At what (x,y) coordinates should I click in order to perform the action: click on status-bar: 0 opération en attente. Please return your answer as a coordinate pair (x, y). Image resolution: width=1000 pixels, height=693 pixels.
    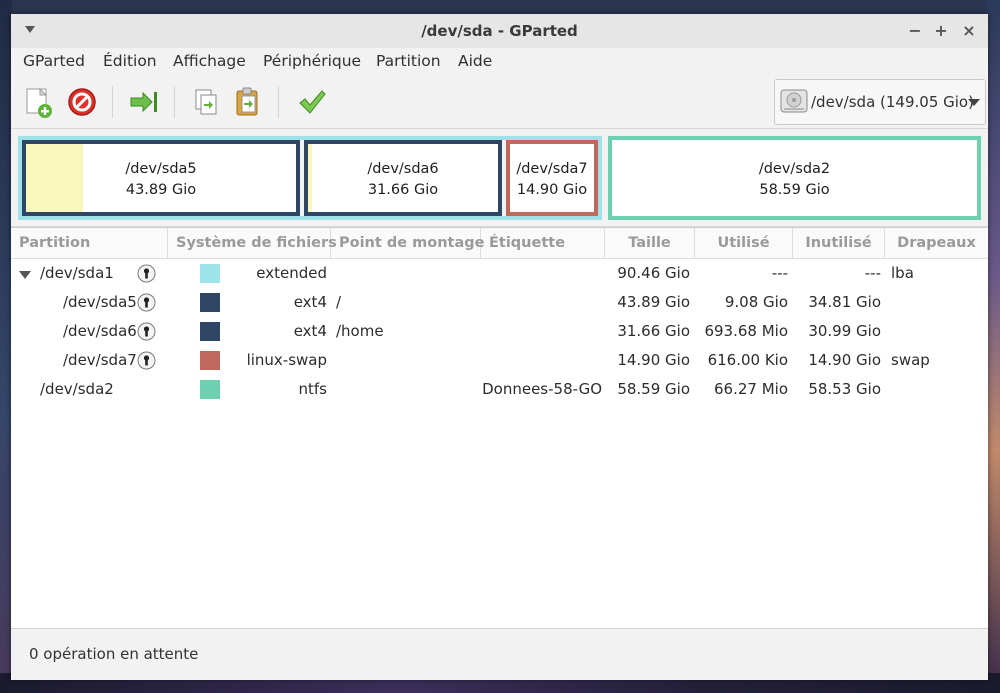
    Looking at the image, I should click on (499, 654).